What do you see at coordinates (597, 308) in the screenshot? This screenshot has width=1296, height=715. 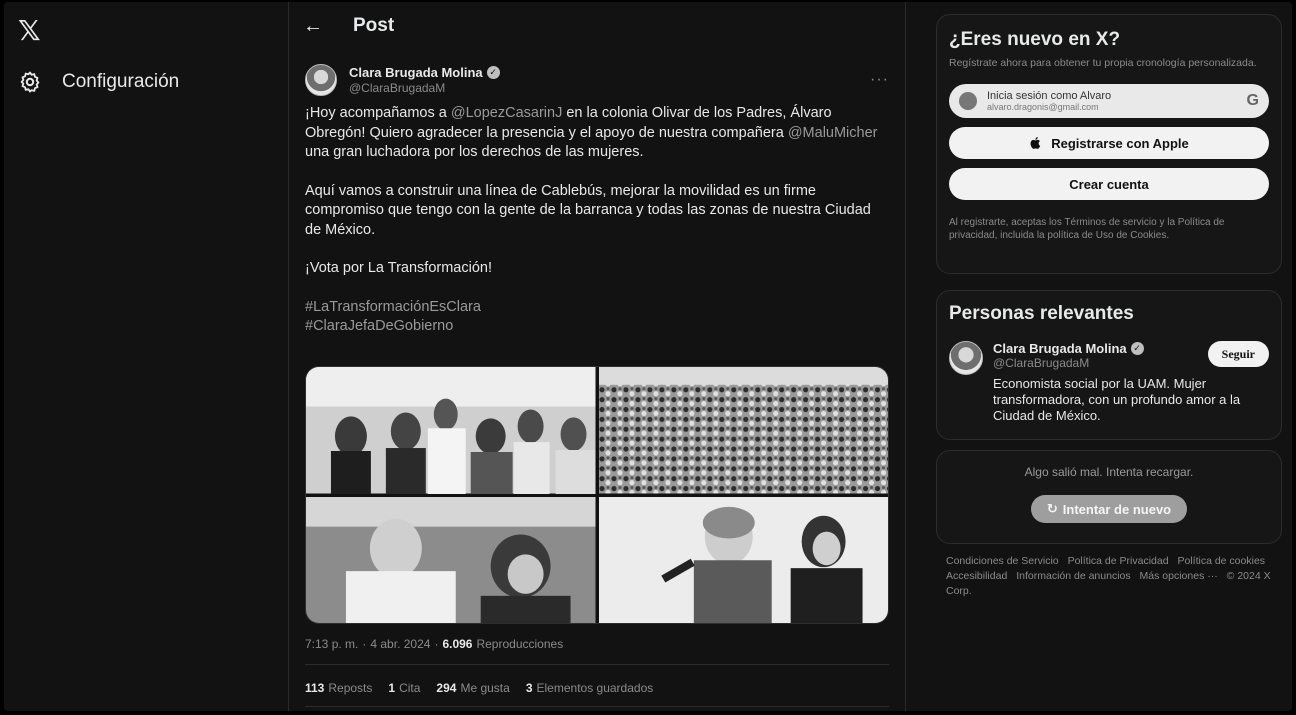 I see `hashtag-link-1: #LaTransformaciónEsClara` at bounding box center [597, 308].